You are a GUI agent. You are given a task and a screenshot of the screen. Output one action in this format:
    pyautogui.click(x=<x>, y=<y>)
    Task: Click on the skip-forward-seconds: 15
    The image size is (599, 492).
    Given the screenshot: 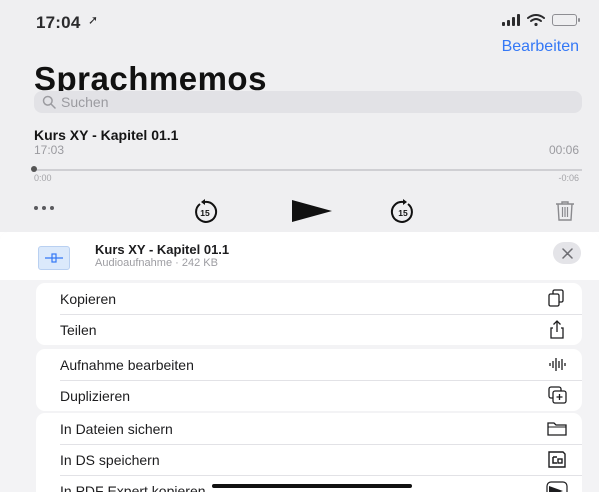 What is the action you would take?
    pyautogui.click(x=403, y=213)
    